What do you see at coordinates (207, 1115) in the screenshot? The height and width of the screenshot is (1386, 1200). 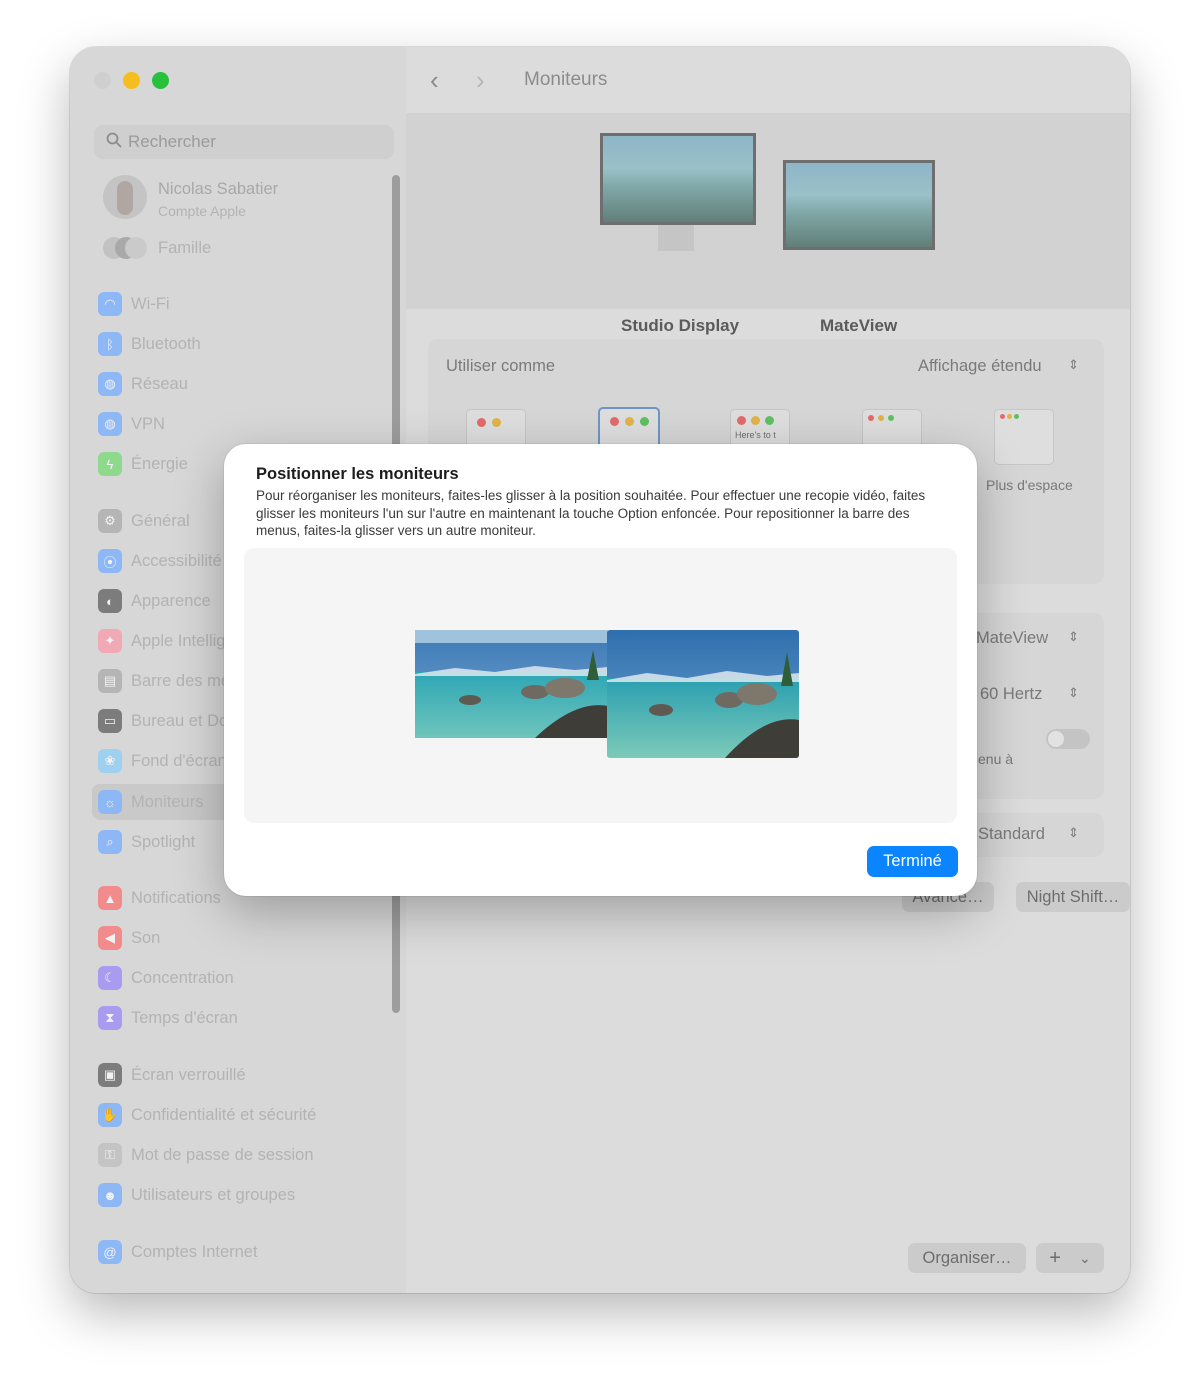 I see `sidebar-item-privacy: ✋ Confidentialité et sécurité` at bounding box center [207, 1115].